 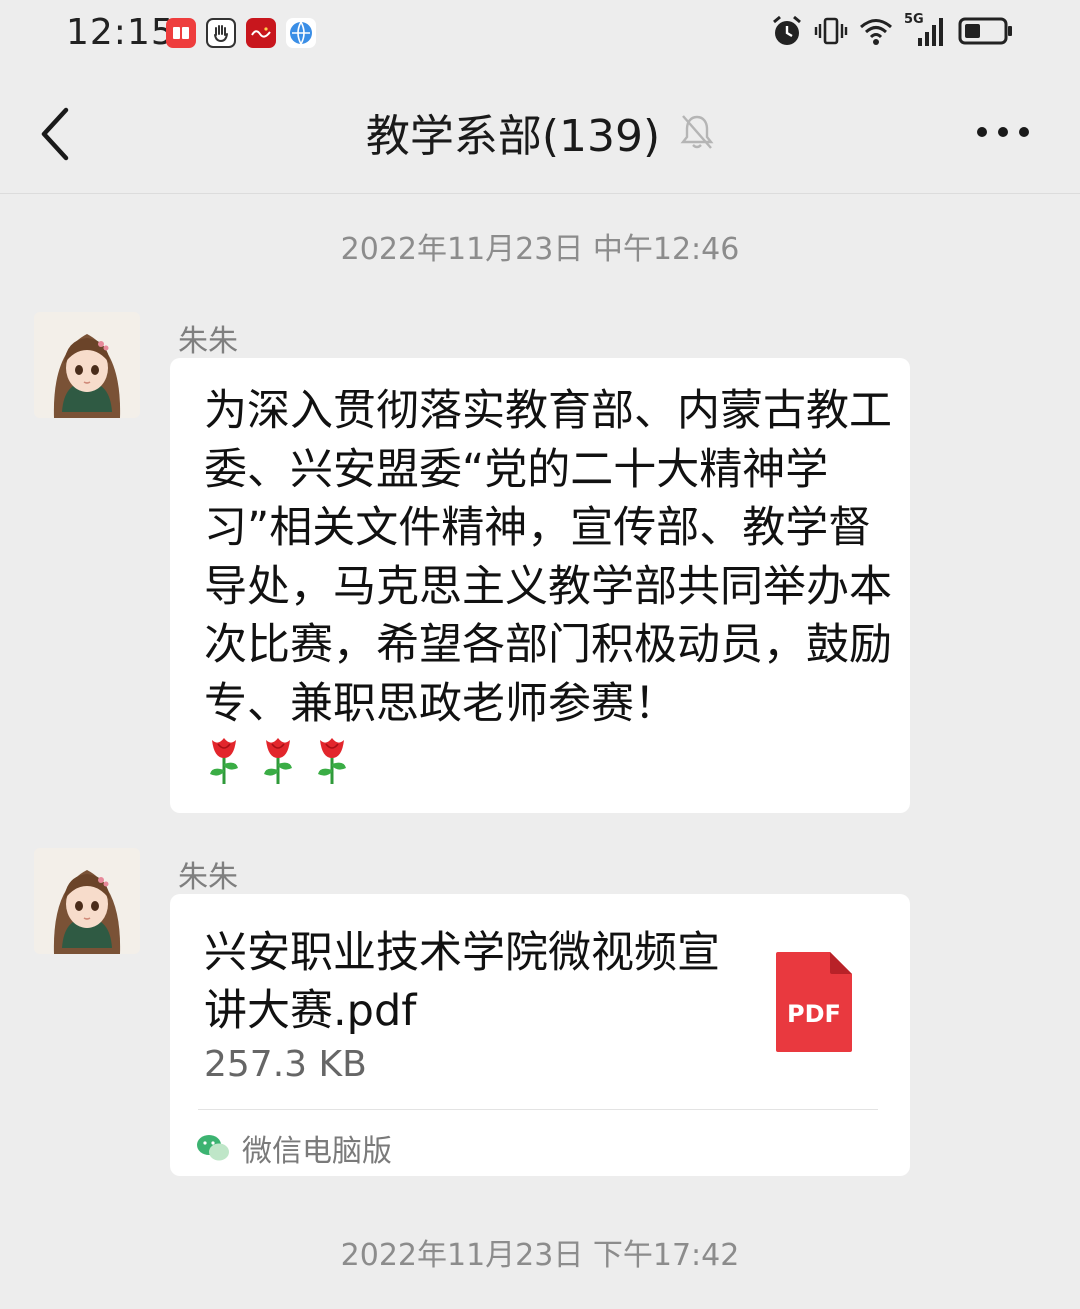 I want to click on file-message-card: 兴安职业技术学院微视频宣讲大赛.pdf 257.3 KB PDF 微信电脑版, so click(x=540, y=1035).